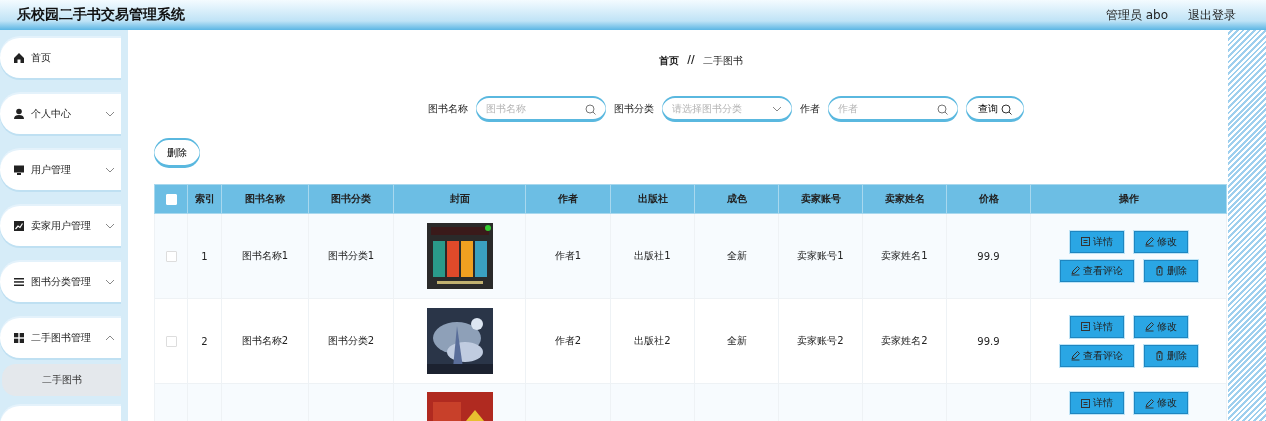 Image resolution: width=1266 pixels, height=421 pixels. Describe the element at coordinates (171, 199) in the screenshot. I see `select-all-checkbox` at that location.